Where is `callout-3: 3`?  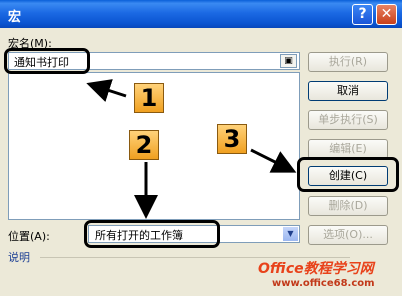 callout-3: 3 is located at coordinates (232, 139).